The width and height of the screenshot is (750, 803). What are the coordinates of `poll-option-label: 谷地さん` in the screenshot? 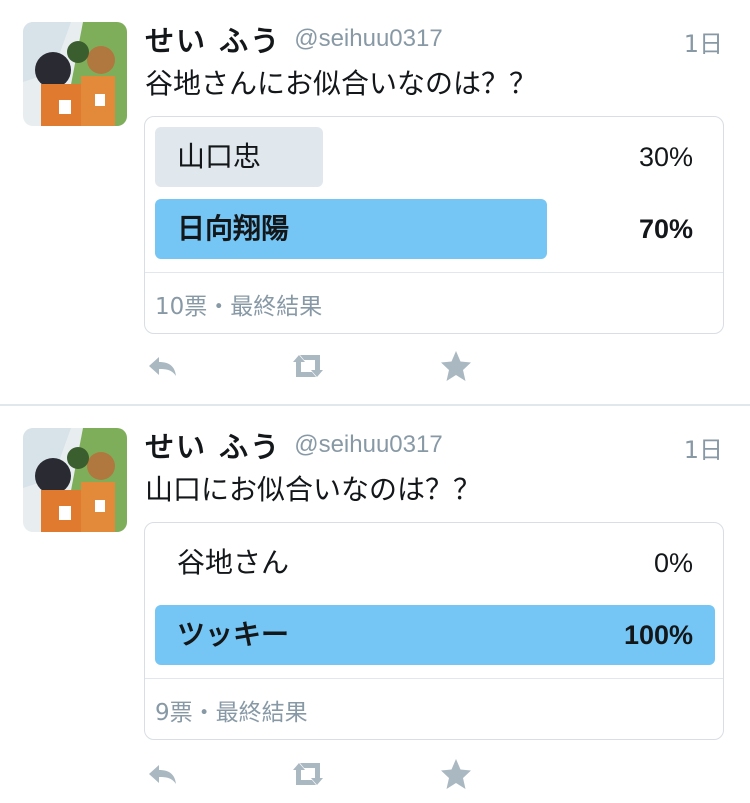 It's located at (233, 562).